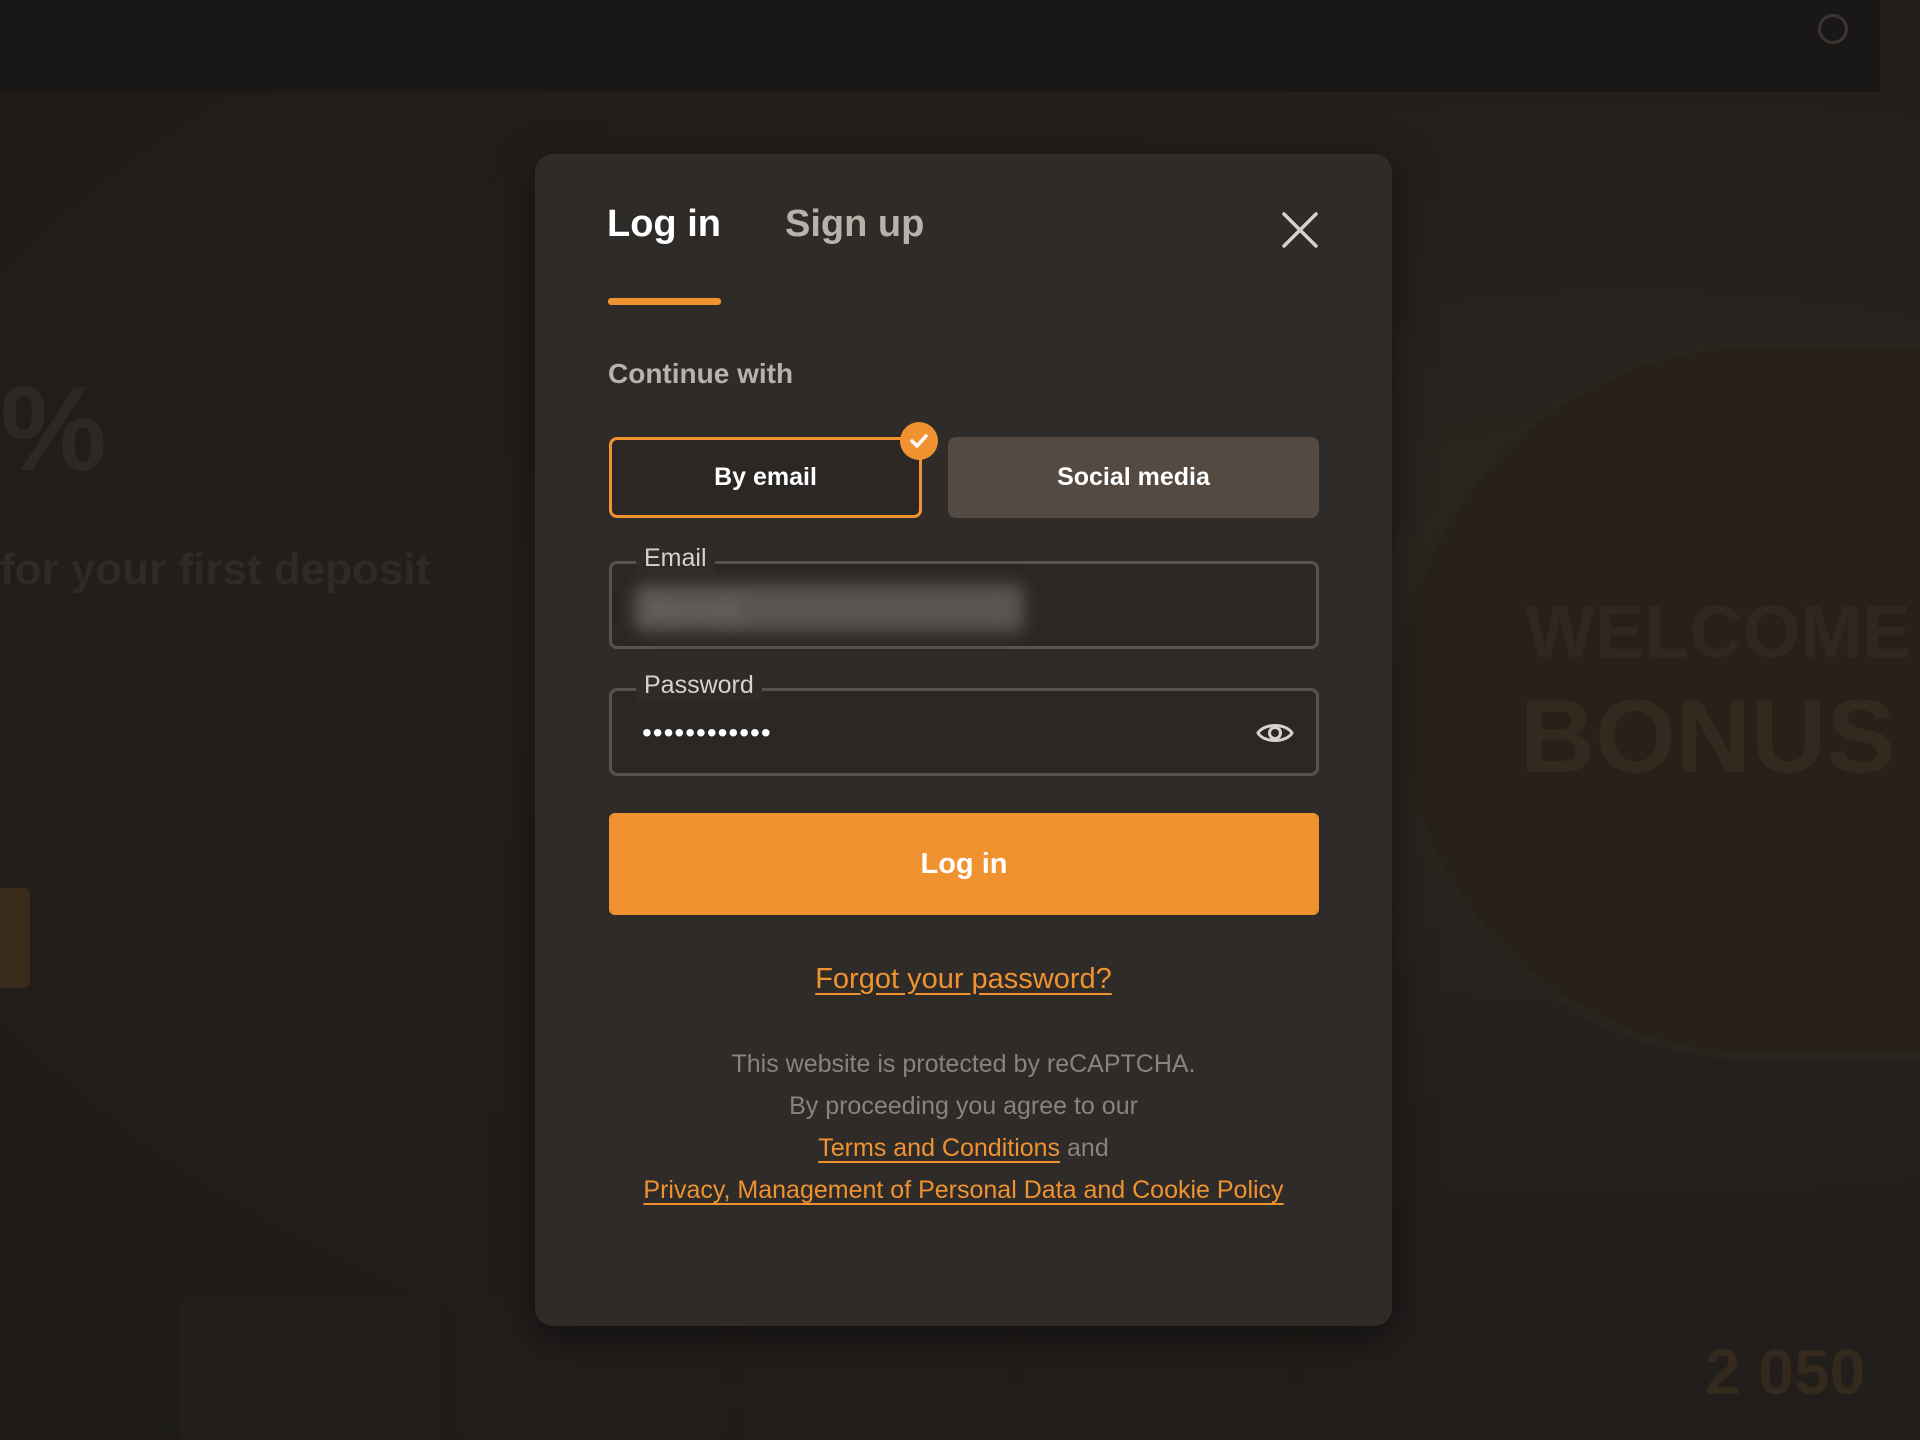 The height and width of the screenshot is (1440, 1920). I want to click on and-text: and, so click(1088, 1148).